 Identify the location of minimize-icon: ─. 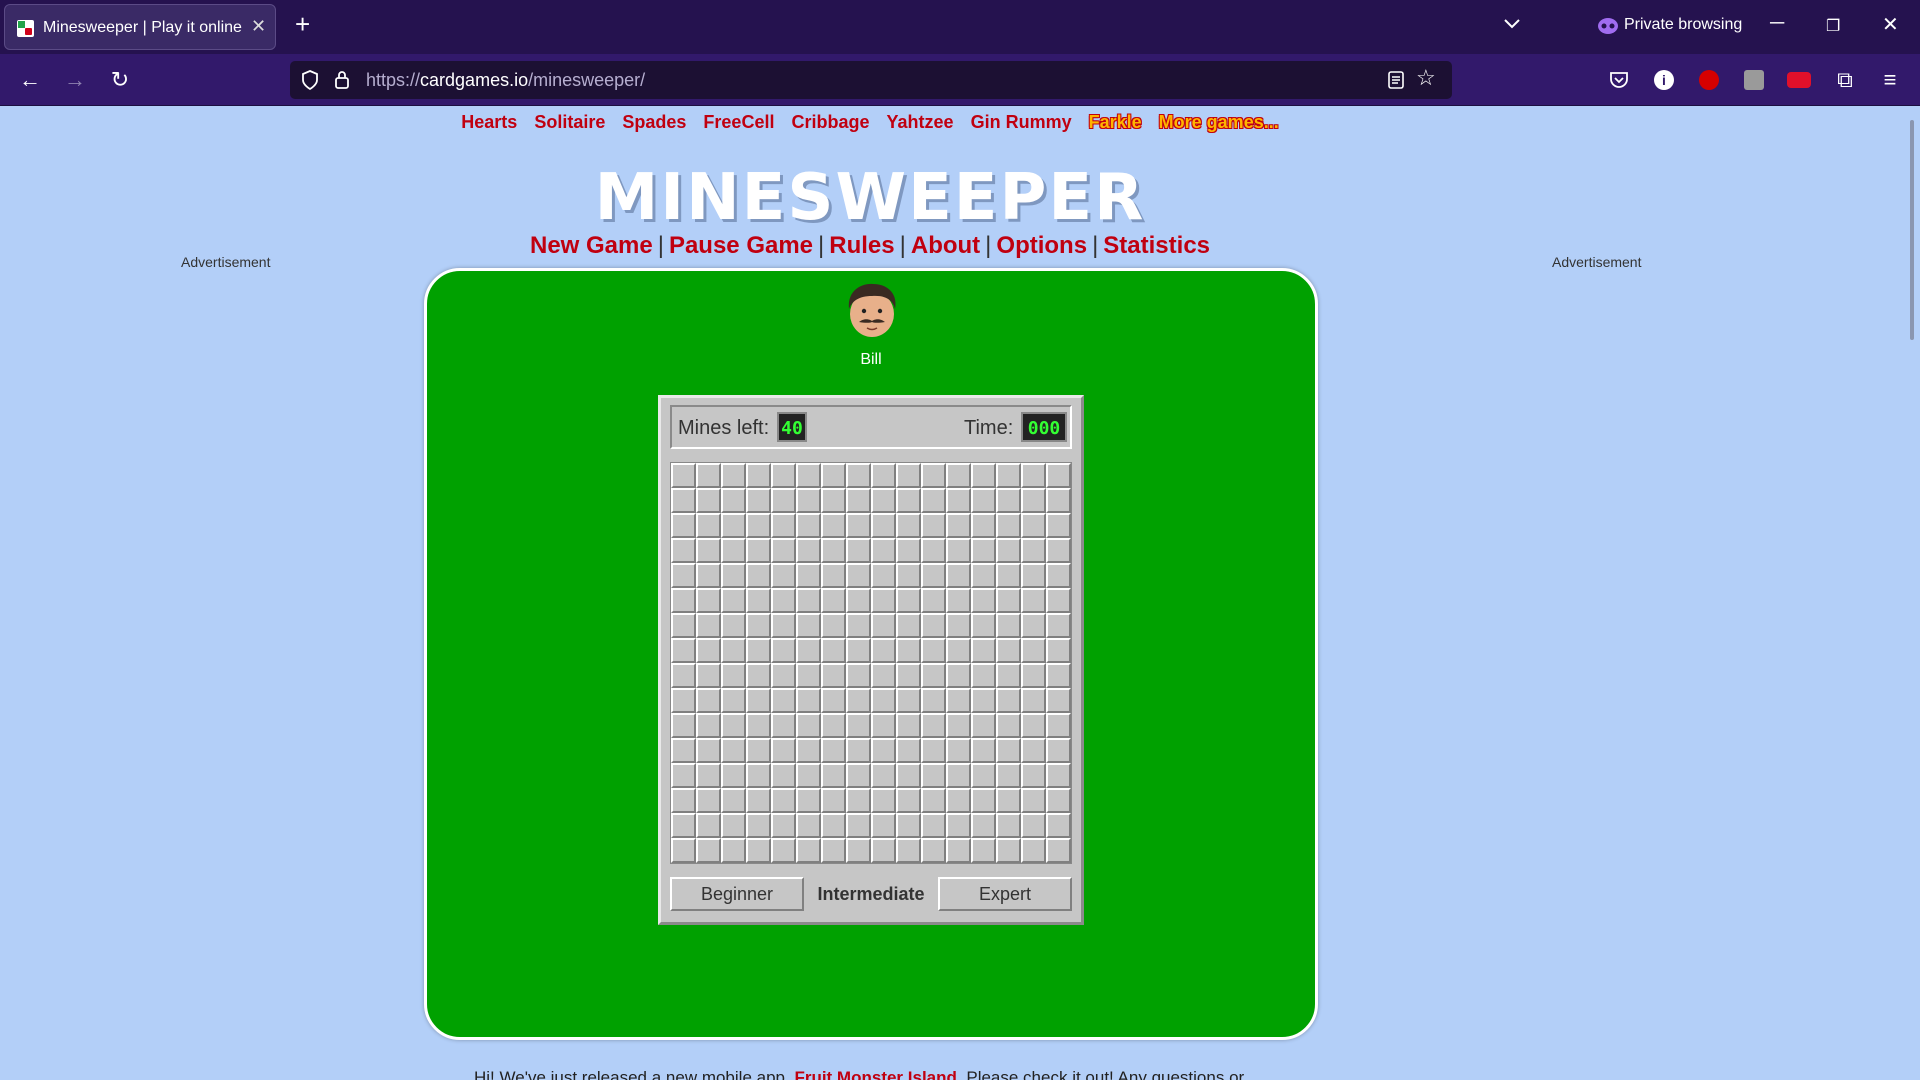
(1777, 23).